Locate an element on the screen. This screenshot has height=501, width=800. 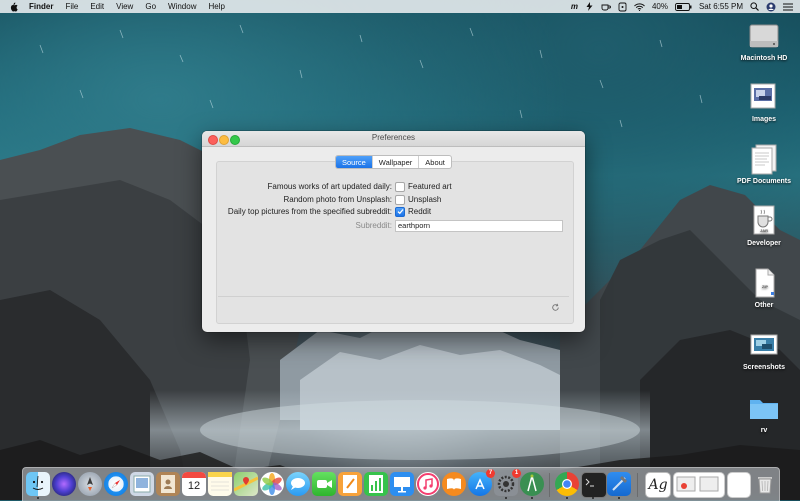
desktop-icon-pdf-documents: PDF Documents is located at coordinates (764, 163).